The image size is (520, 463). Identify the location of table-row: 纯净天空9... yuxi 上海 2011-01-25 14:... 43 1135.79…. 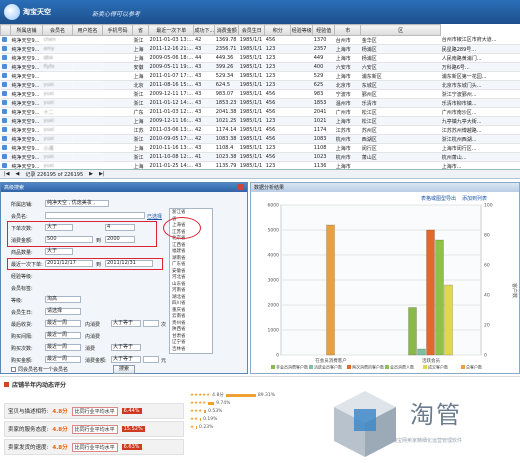
(260, 165).